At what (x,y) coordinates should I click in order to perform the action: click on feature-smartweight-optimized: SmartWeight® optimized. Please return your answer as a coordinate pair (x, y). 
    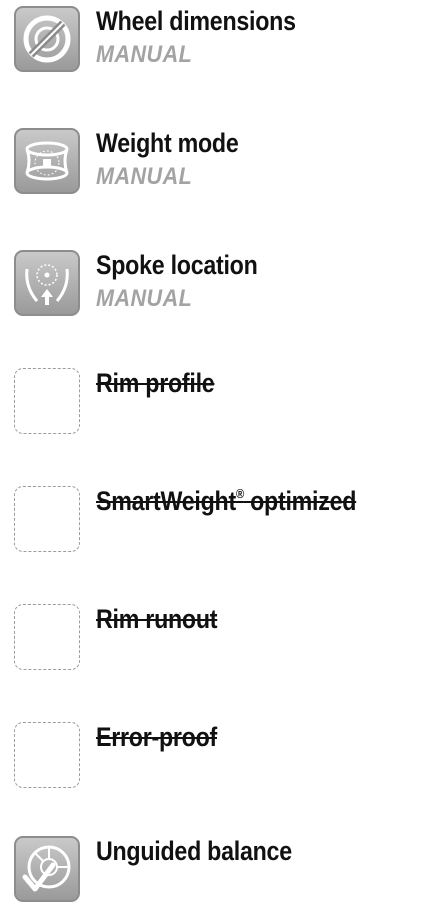
    Looking at the image, I should click on (214, 522).